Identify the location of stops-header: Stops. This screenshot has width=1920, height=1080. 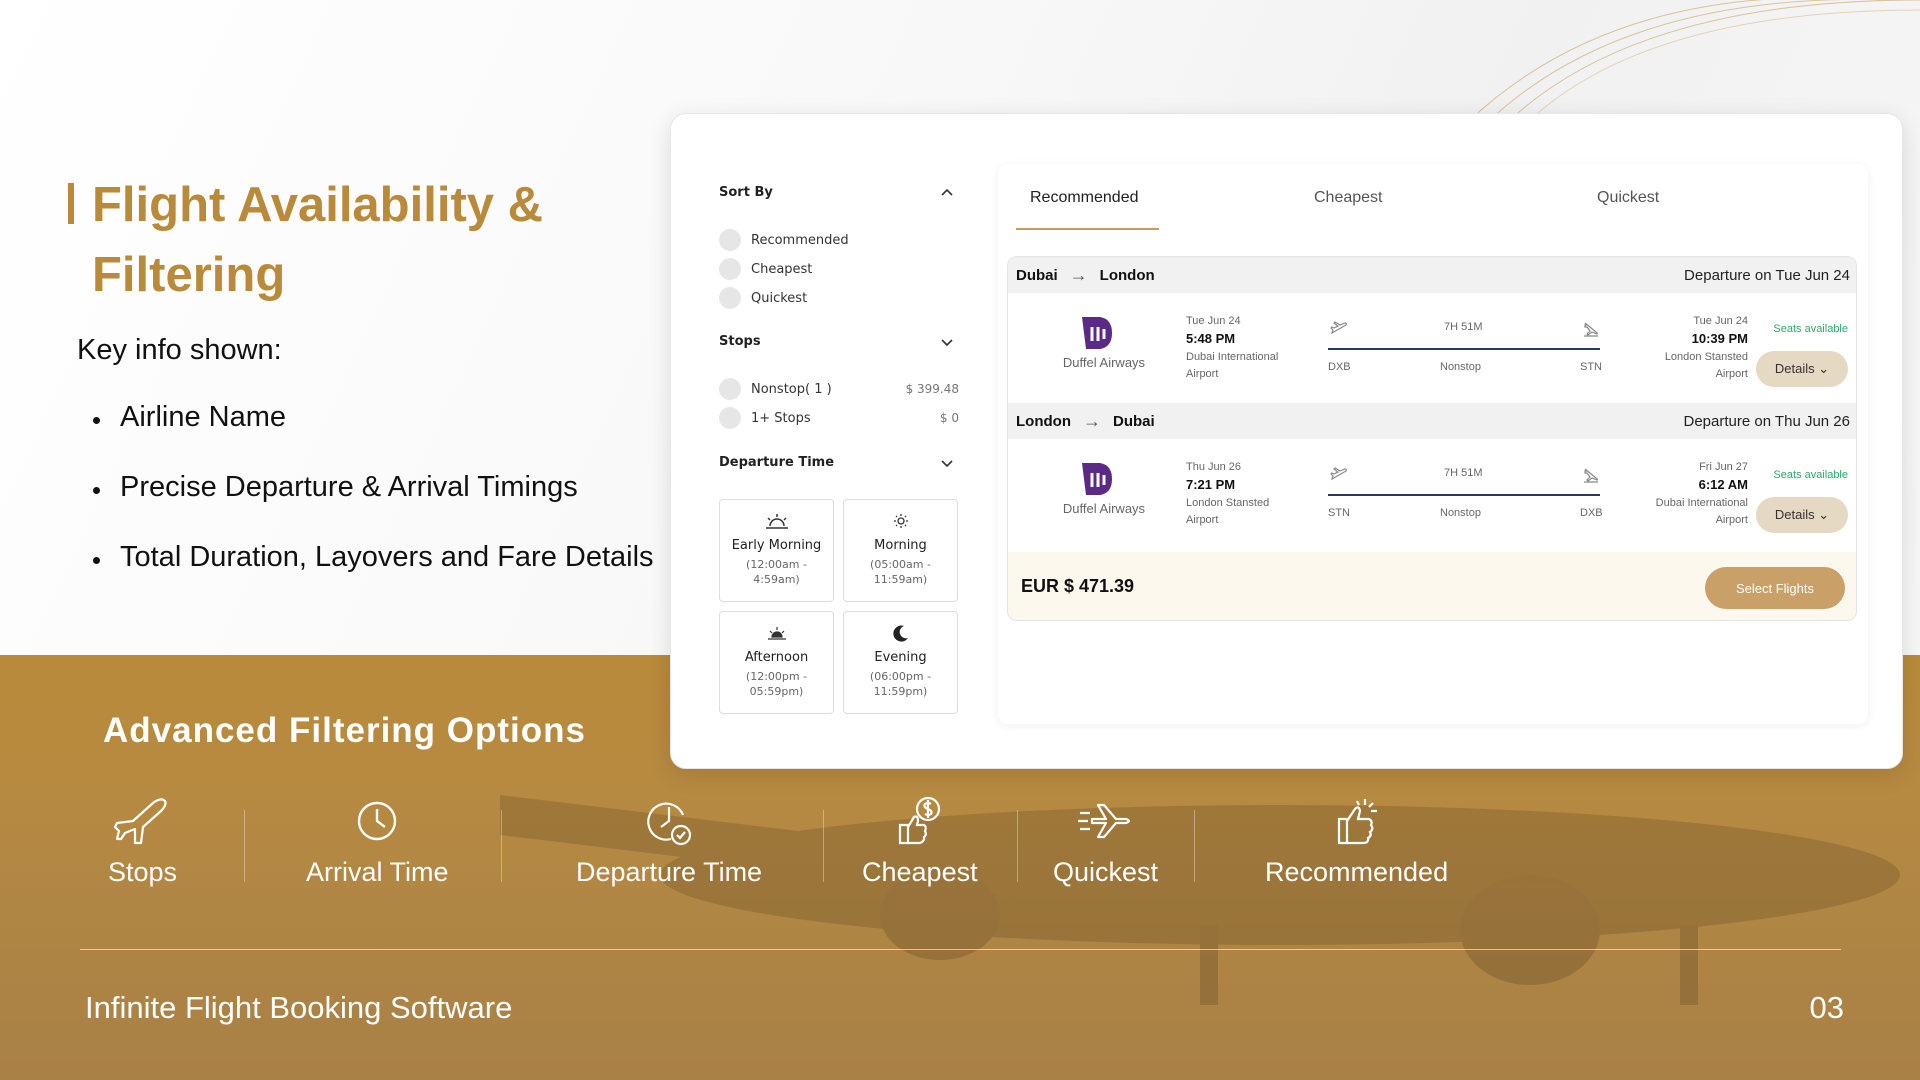
(839, 341).